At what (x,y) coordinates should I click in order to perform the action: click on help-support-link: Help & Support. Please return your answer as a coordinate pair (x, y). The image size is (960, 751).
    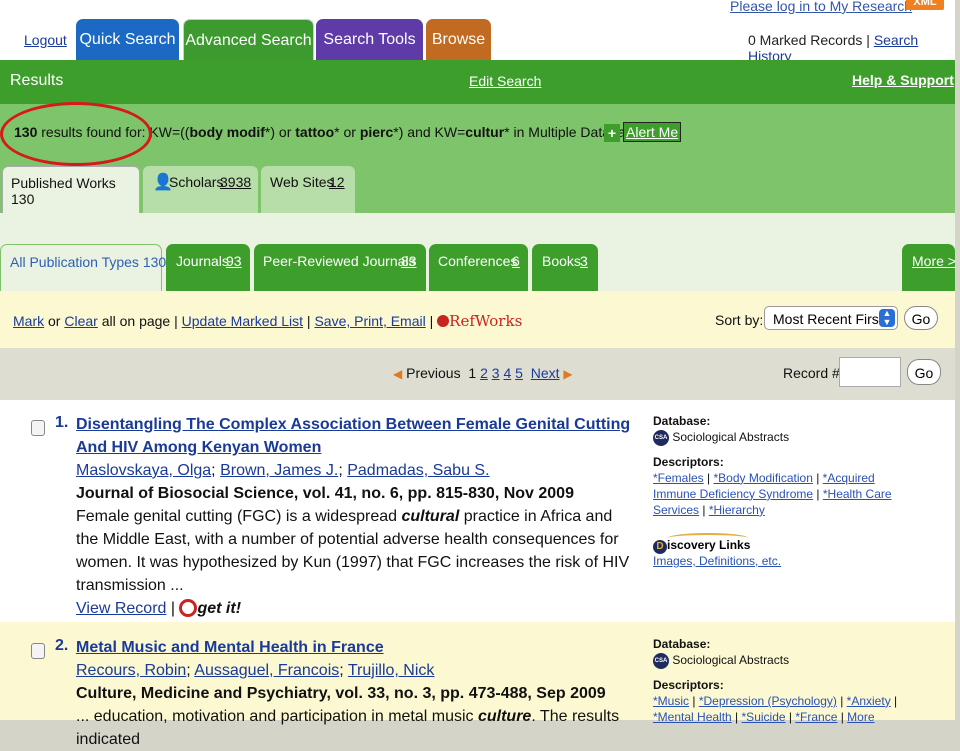
    Looking at the image, I should click on (903, 80).